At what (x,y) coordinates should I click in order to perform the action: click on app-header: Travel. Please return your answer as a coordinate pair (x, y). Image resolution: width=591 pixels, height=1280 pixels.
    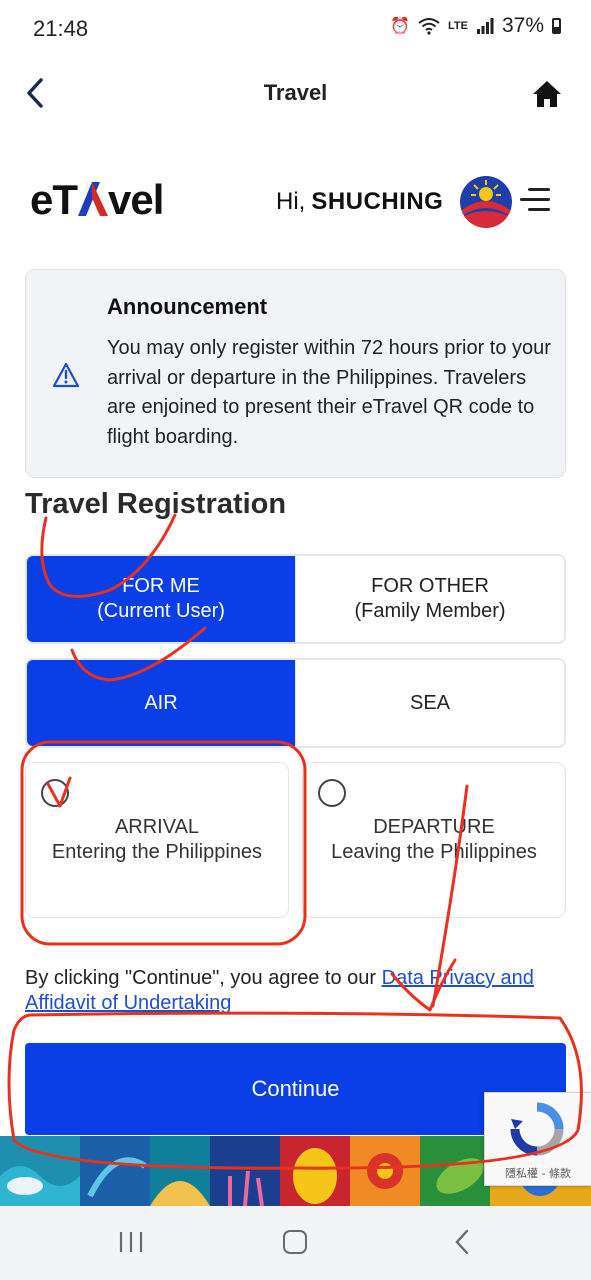
    Looking at the image, I should click on (295, 92).